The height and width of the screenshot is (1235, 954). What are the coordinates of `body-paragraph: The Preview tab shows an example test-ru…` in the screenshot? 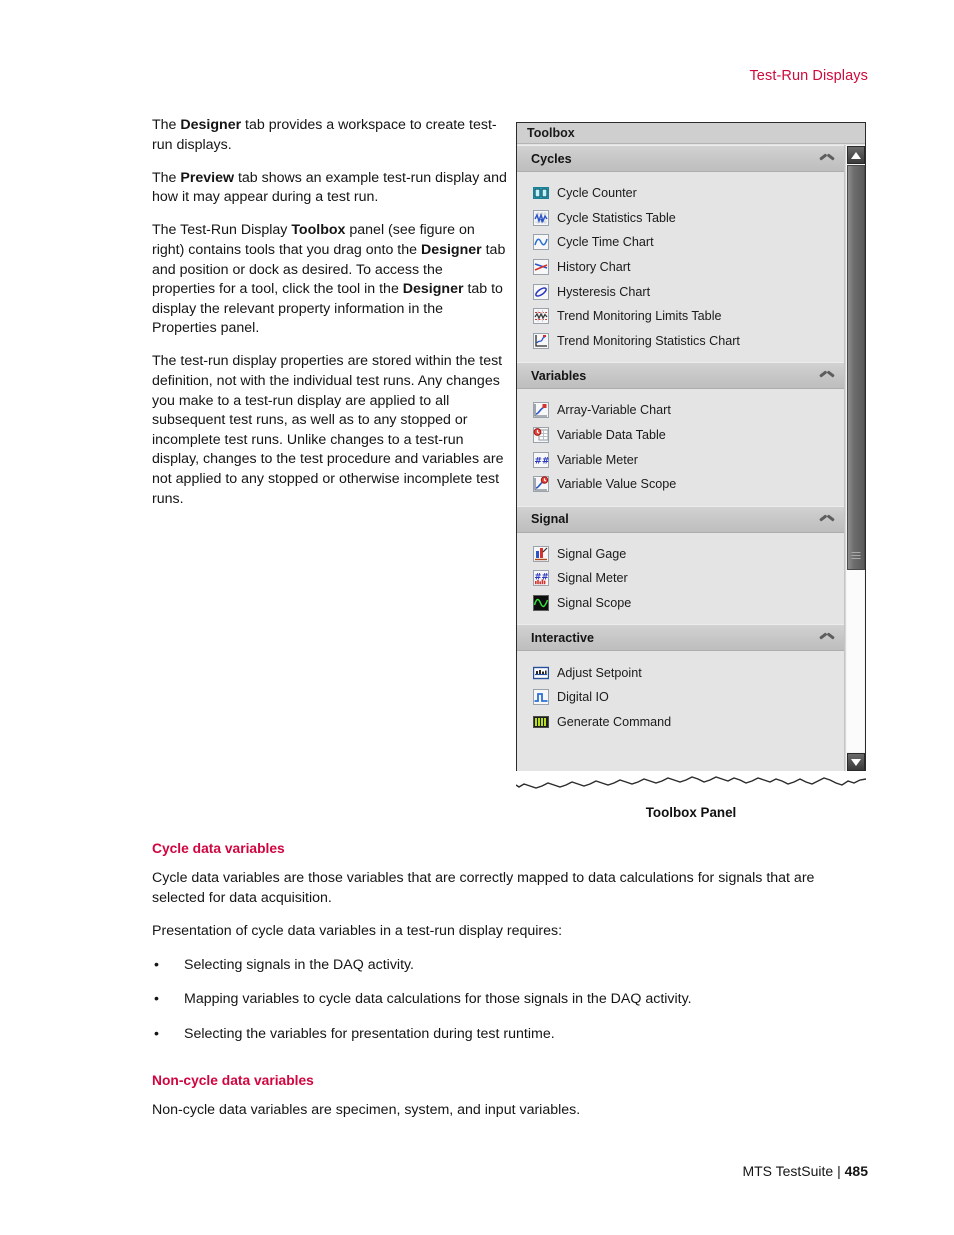 It's located at (330, 188).